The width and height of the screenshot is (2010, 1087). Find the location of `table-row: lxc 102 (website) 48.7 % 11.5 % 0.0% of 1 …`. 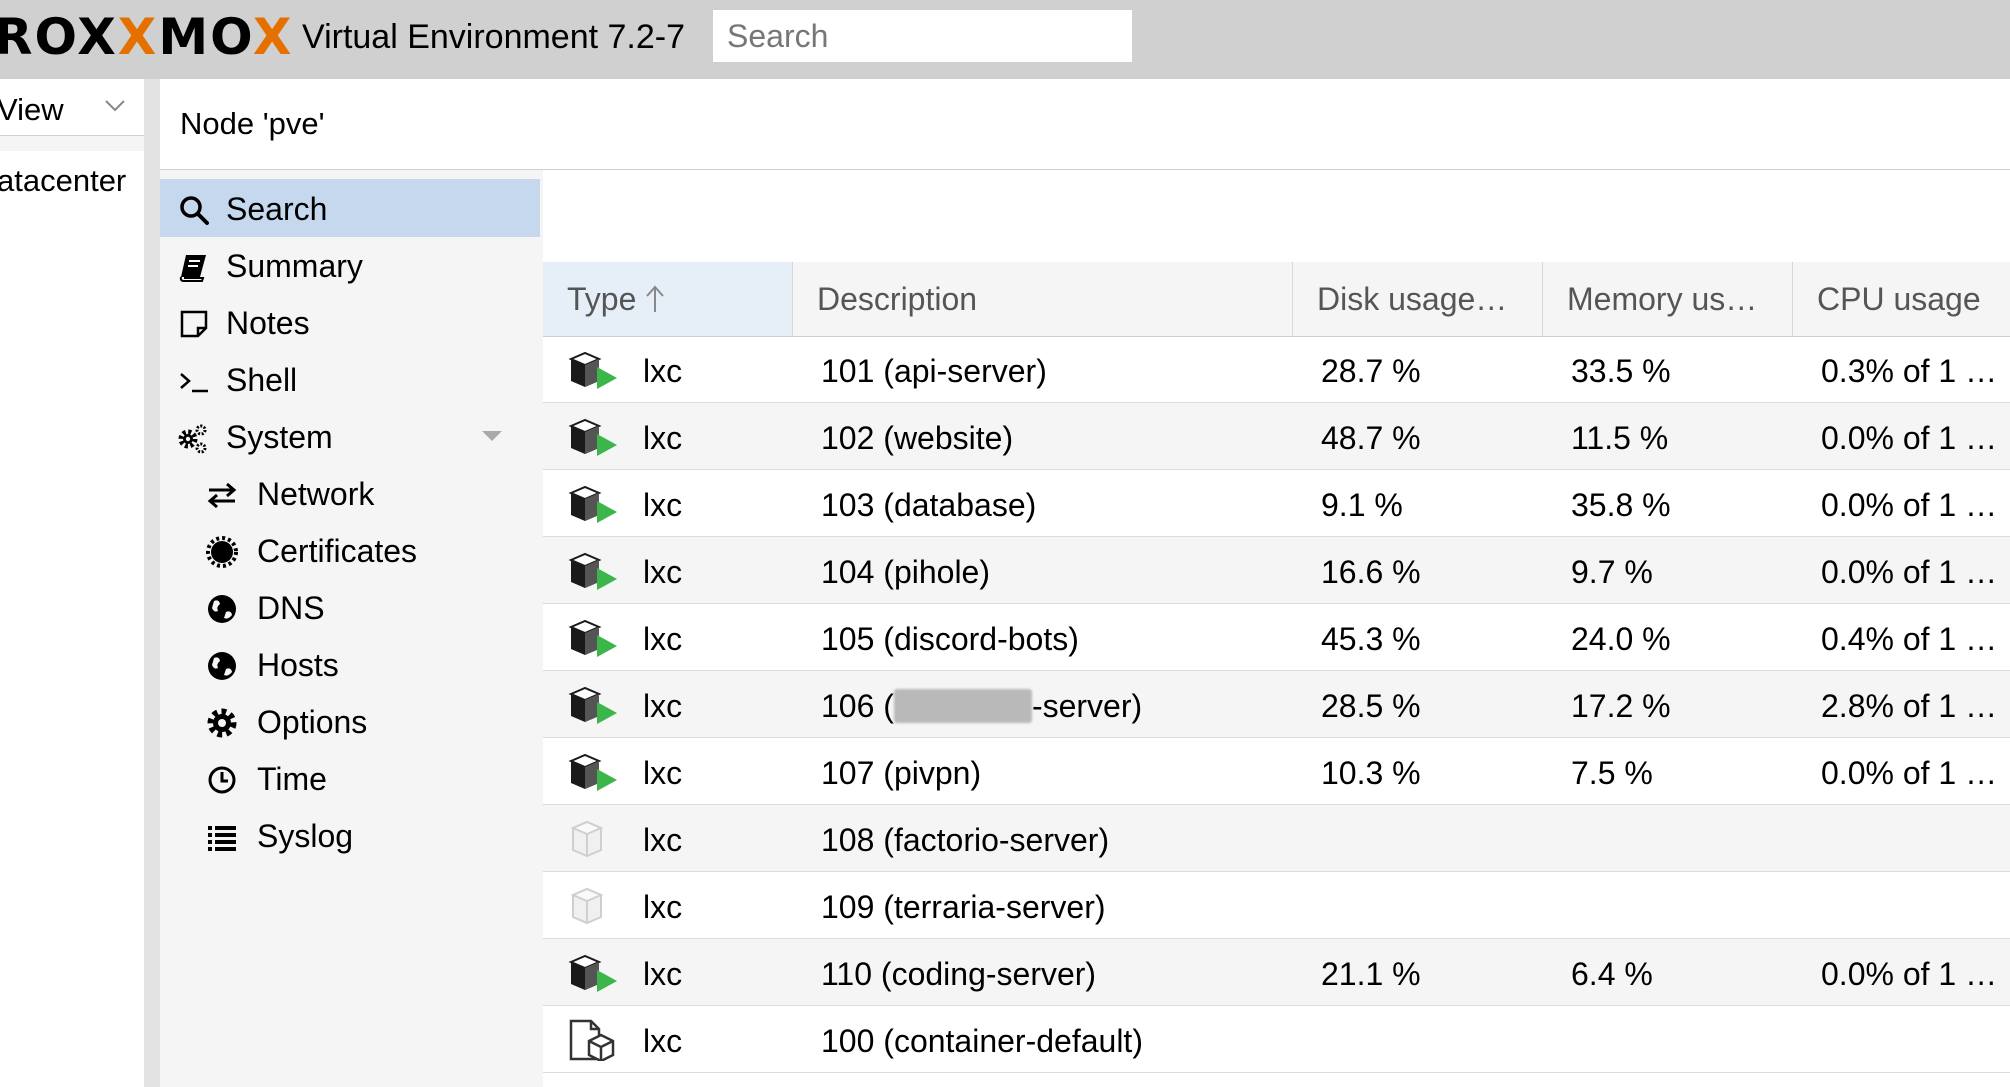

table-row: lxc 102 (website) 48.7 % 11.5 % 0.0% of 1 … is located at coordinates (1276, 436).